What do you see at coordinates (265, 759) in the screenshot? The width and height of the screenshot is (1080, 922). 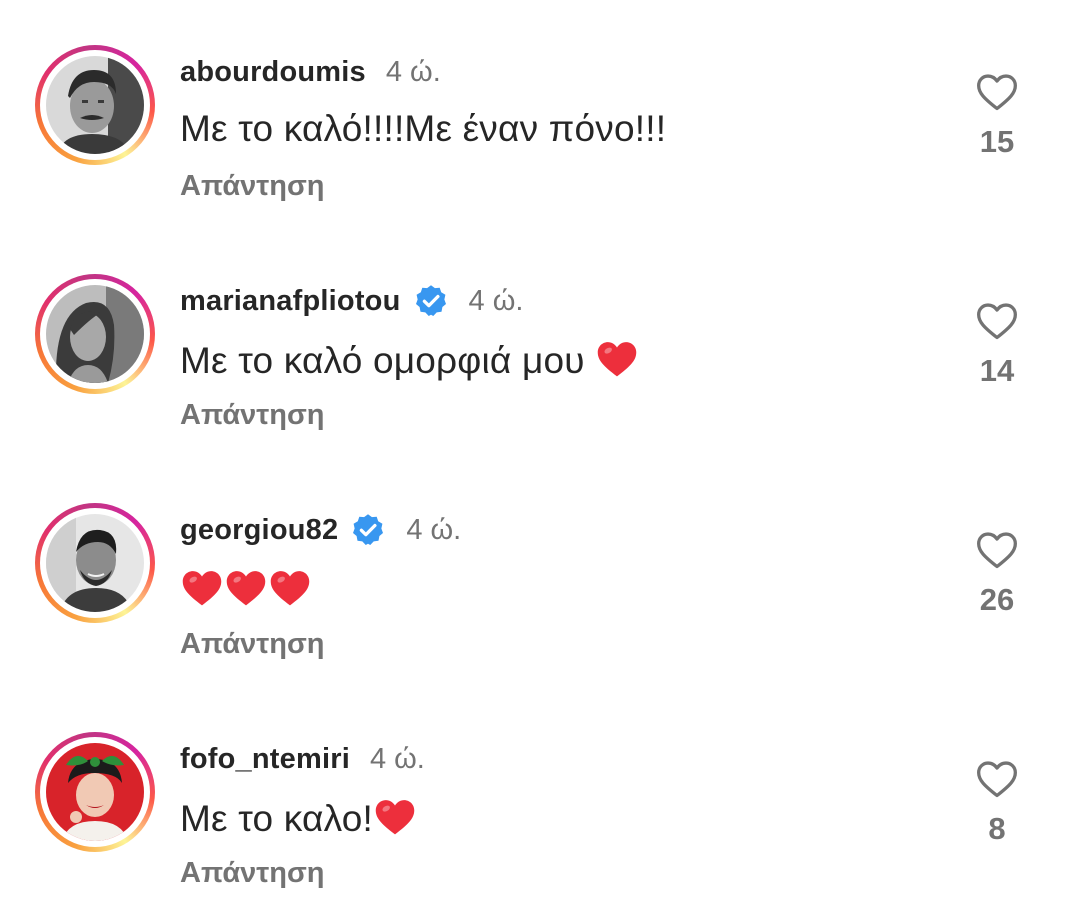 I see `username: fofo_ntemiri` at bounding box center [265, 759].